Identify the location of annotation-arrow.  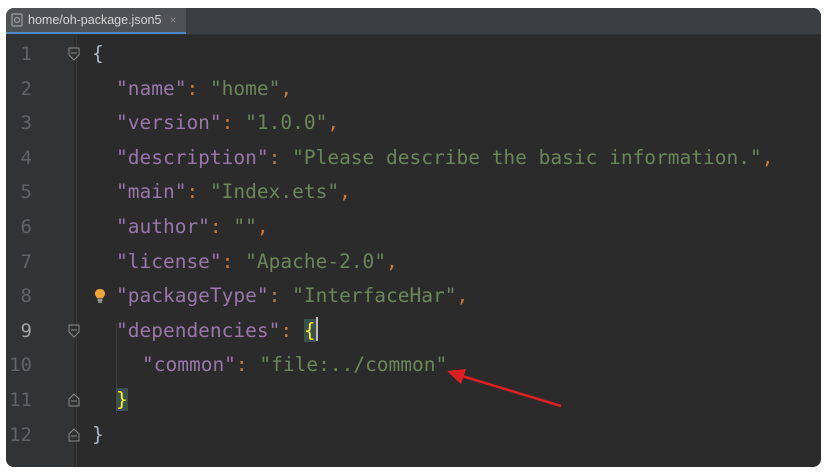
(504, 388).